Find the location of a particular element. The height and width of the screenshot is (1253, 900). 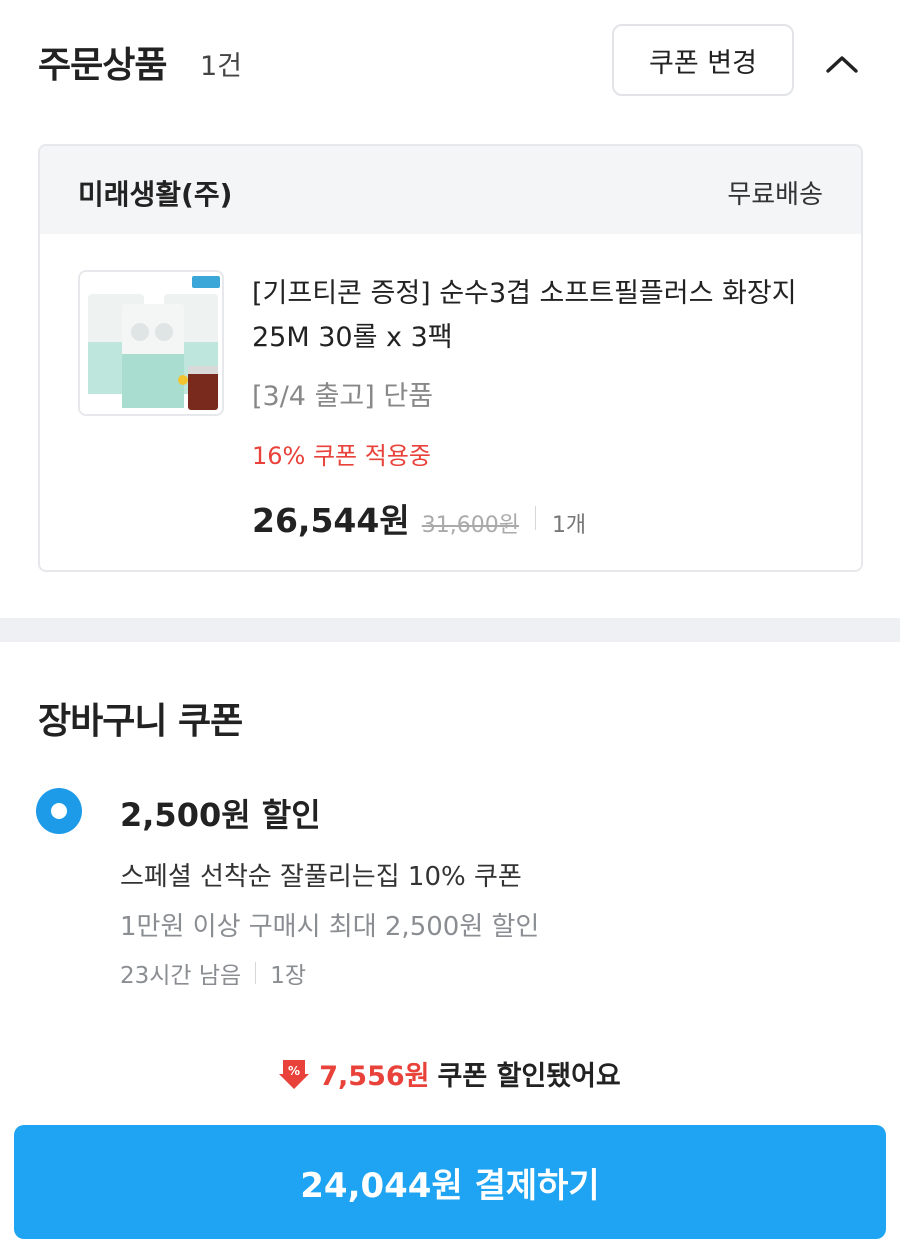

section-divider is located at coordinates (450, 630).